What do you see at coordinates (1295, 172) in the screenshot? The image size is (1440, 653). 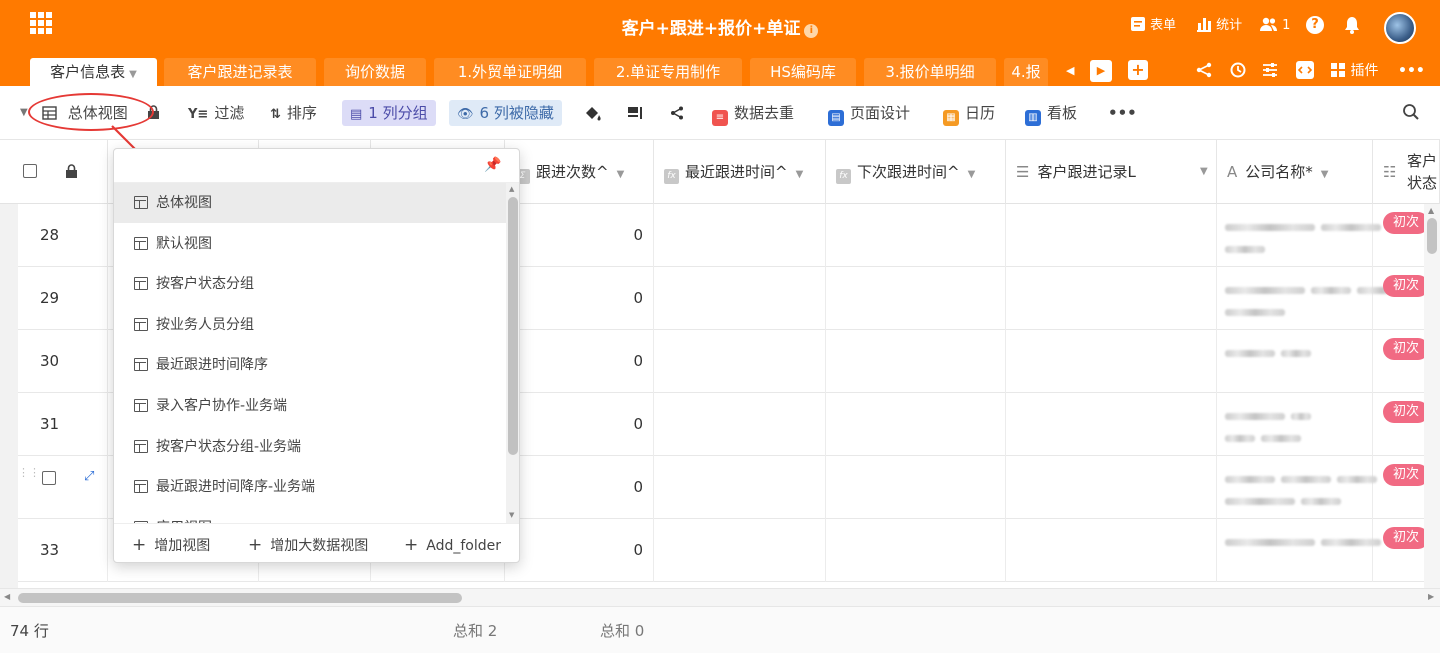 I see `header-company: A 公司名称* ▼` at bounding box center [1295, 172].